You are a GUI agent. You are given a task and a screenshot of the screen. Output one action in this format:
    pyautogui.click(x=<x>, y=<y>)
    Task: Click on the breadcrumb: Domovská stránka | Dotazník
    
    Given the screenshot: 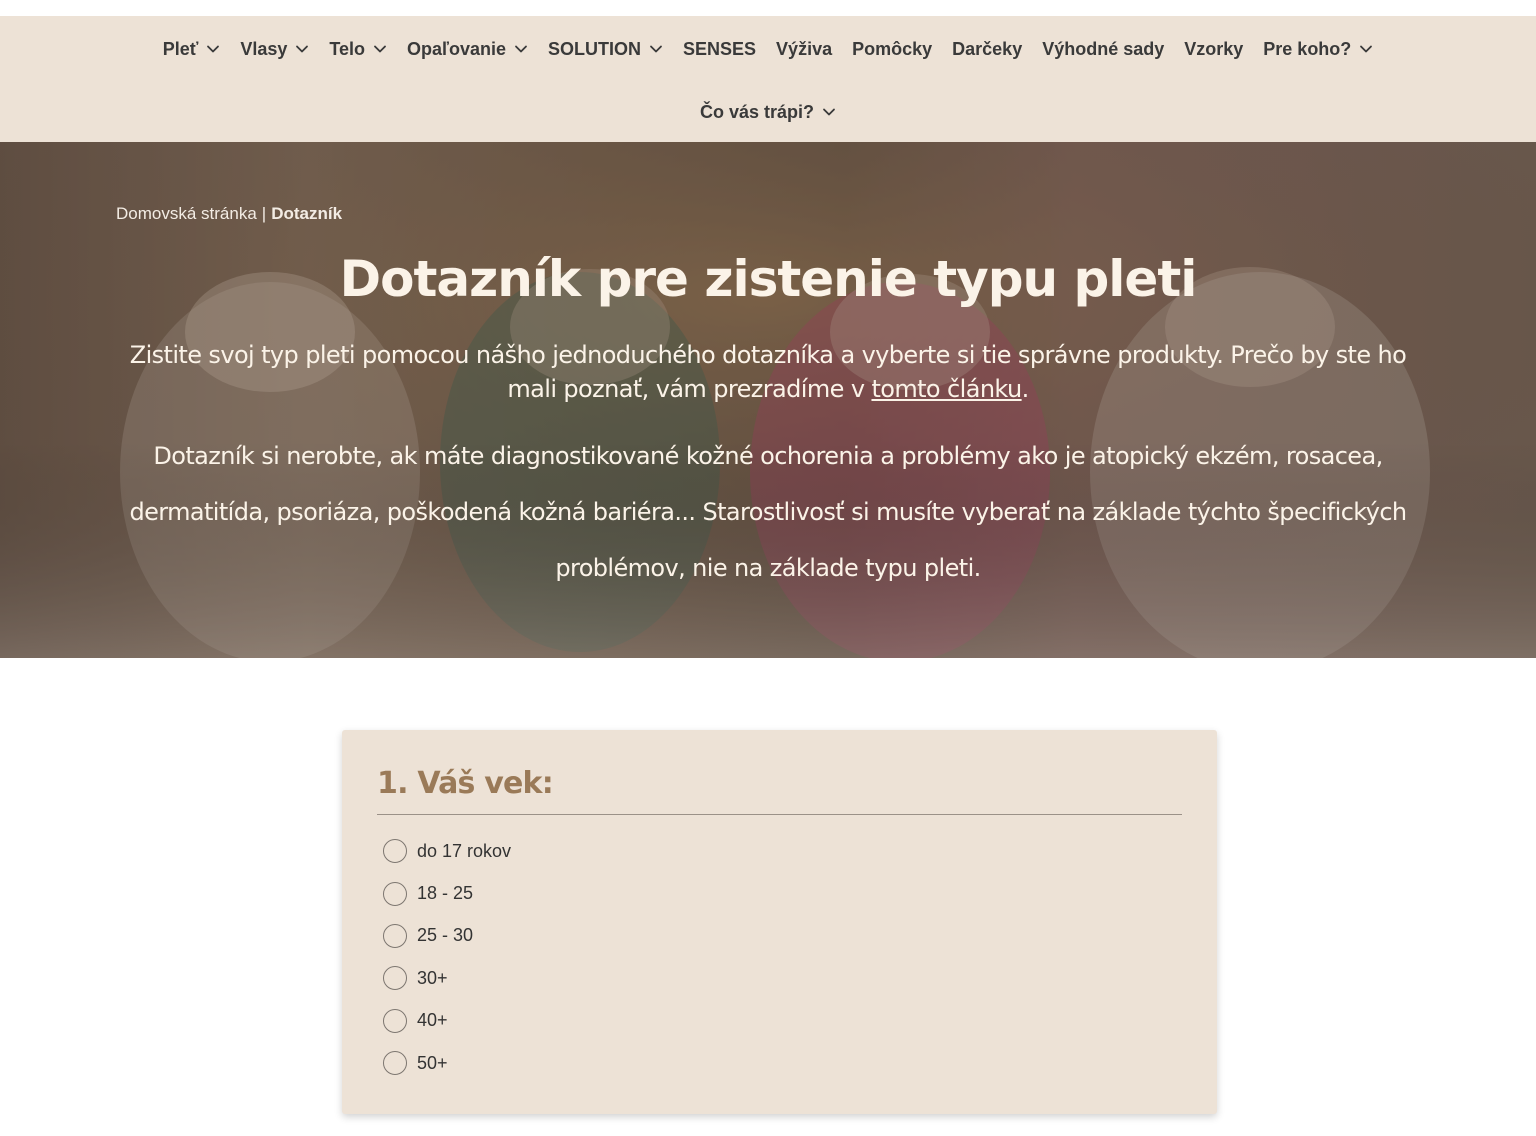 What is the action you would take?
    pyautogui.click(x=229, y=214)
    